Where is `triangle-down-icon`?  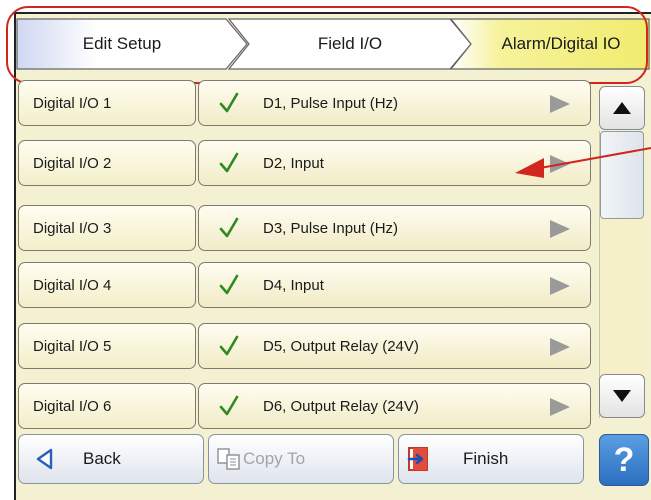
triangle-down-icon is located at coordinates (622, 396).